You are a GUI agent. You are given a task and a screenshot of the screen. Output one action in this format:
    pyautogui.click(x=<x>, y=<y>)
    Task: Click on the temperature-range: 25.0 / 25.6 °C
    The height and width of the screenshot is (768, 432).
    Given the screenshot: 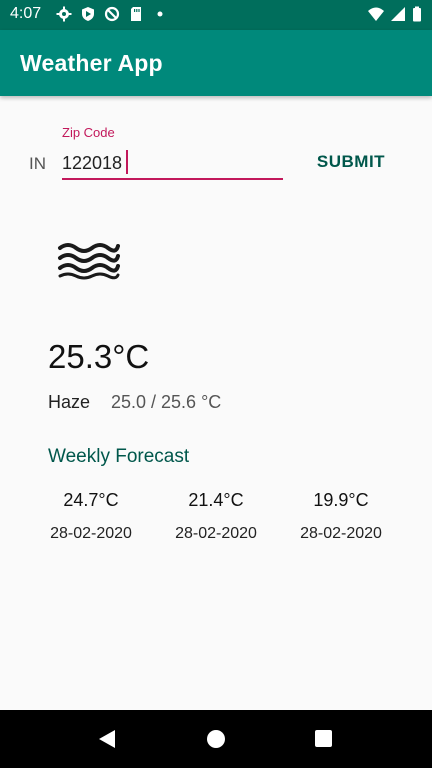 What is the action you would take?
    pyautogui.click(x=166, y=402)
    